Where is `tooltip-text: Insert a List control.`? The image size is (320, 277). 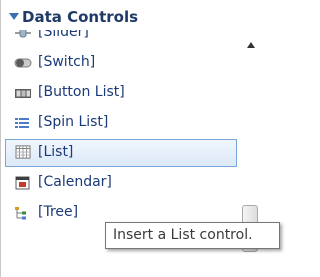
tooltip-text: Insert a List control. is located at coordinates (183, 235).